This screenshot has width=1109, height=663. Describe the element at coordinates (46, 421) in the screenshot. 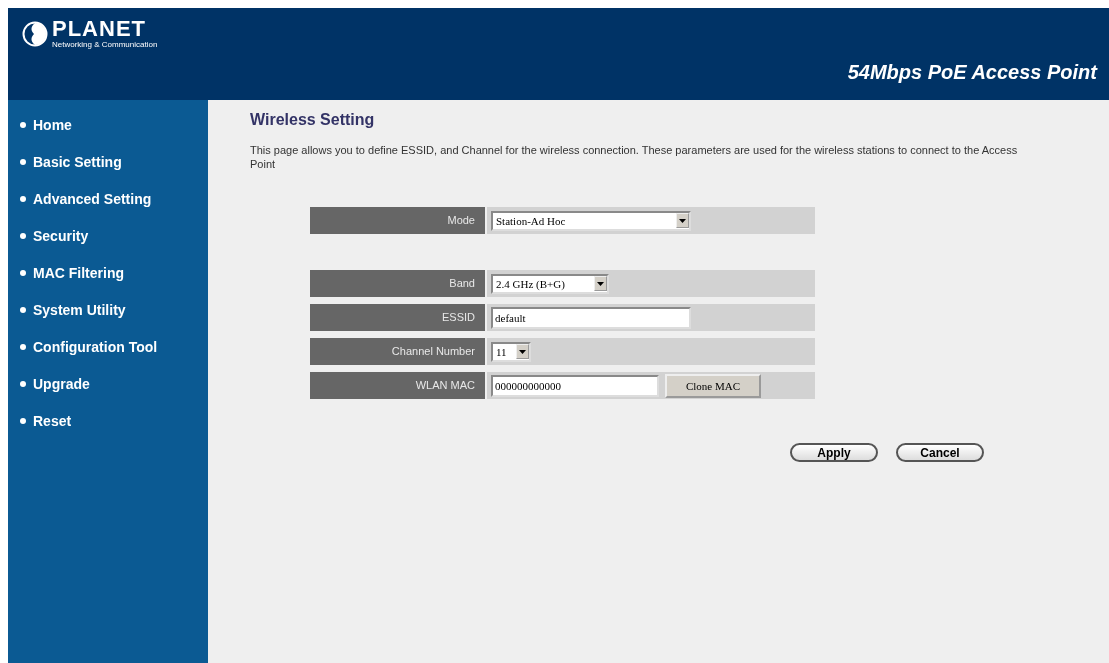

I see `sidebar-item: Reset` at that location.